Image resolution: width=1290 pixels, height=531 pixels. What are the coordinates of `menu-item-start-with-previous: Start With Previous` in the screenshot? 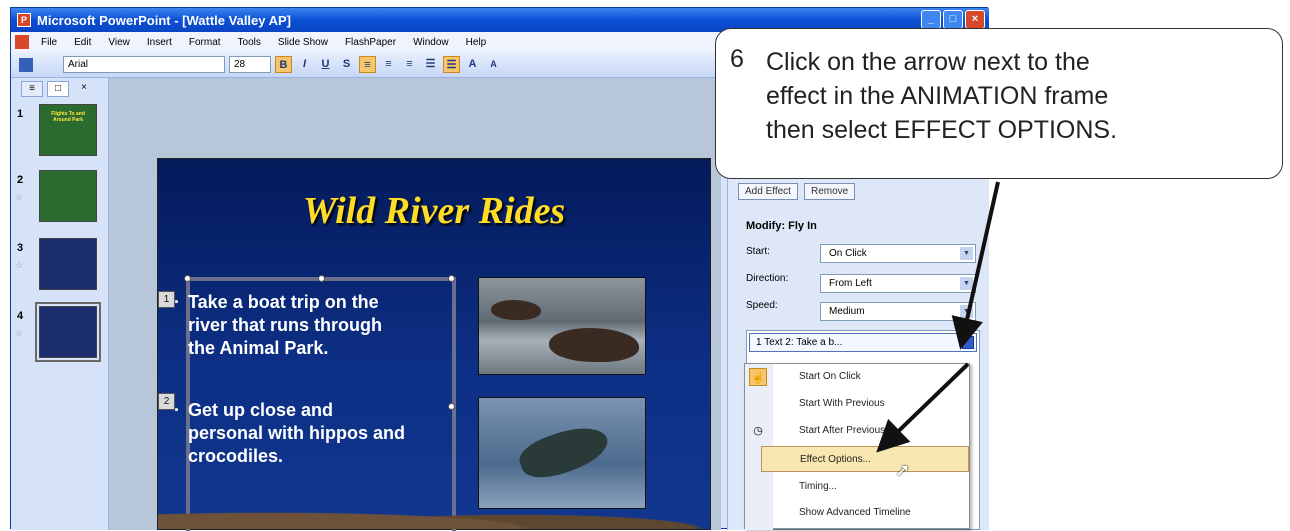 It's located at (871, 404).